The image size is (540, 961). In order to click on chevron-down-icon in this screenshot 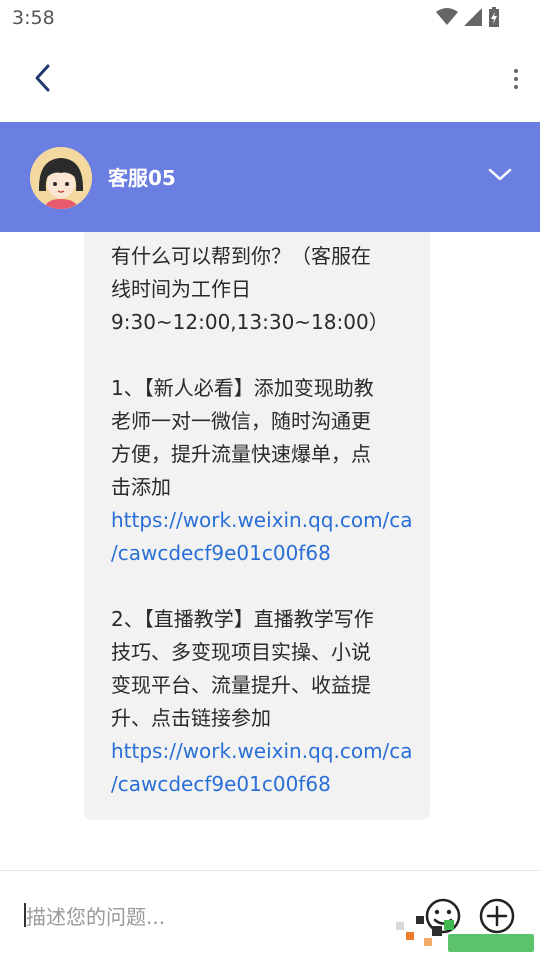, I will do `click(500, 174)`.